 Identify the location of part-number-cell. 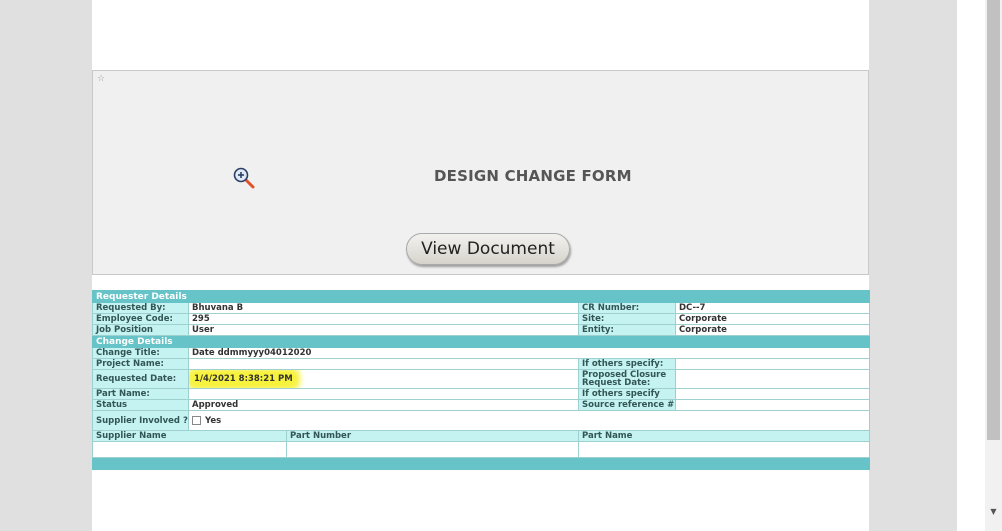
(432, 449).